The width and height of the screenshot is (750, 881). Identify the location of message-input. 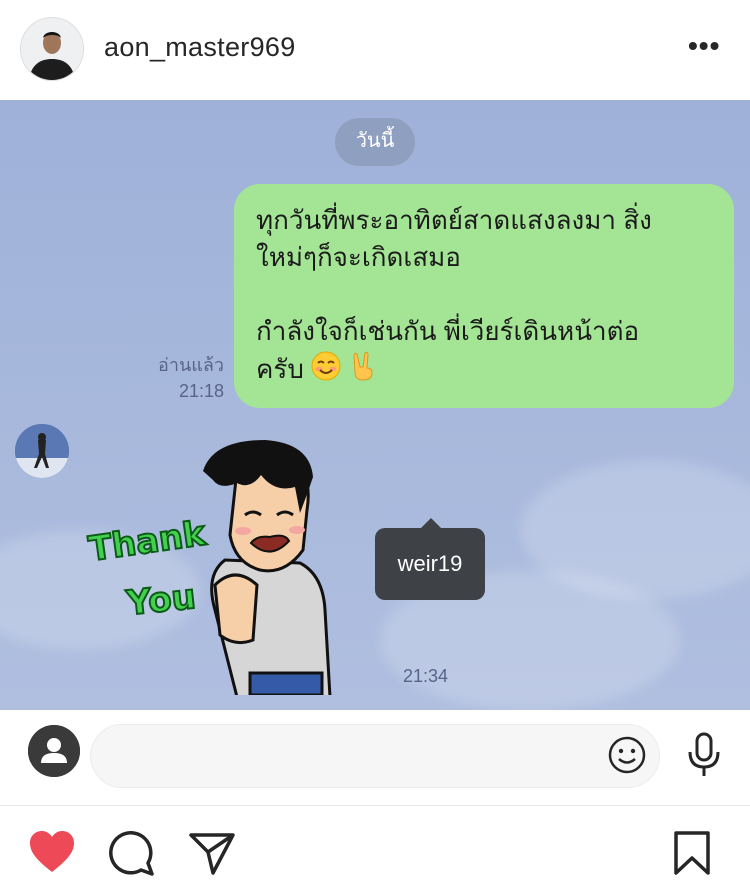
(375, 756).